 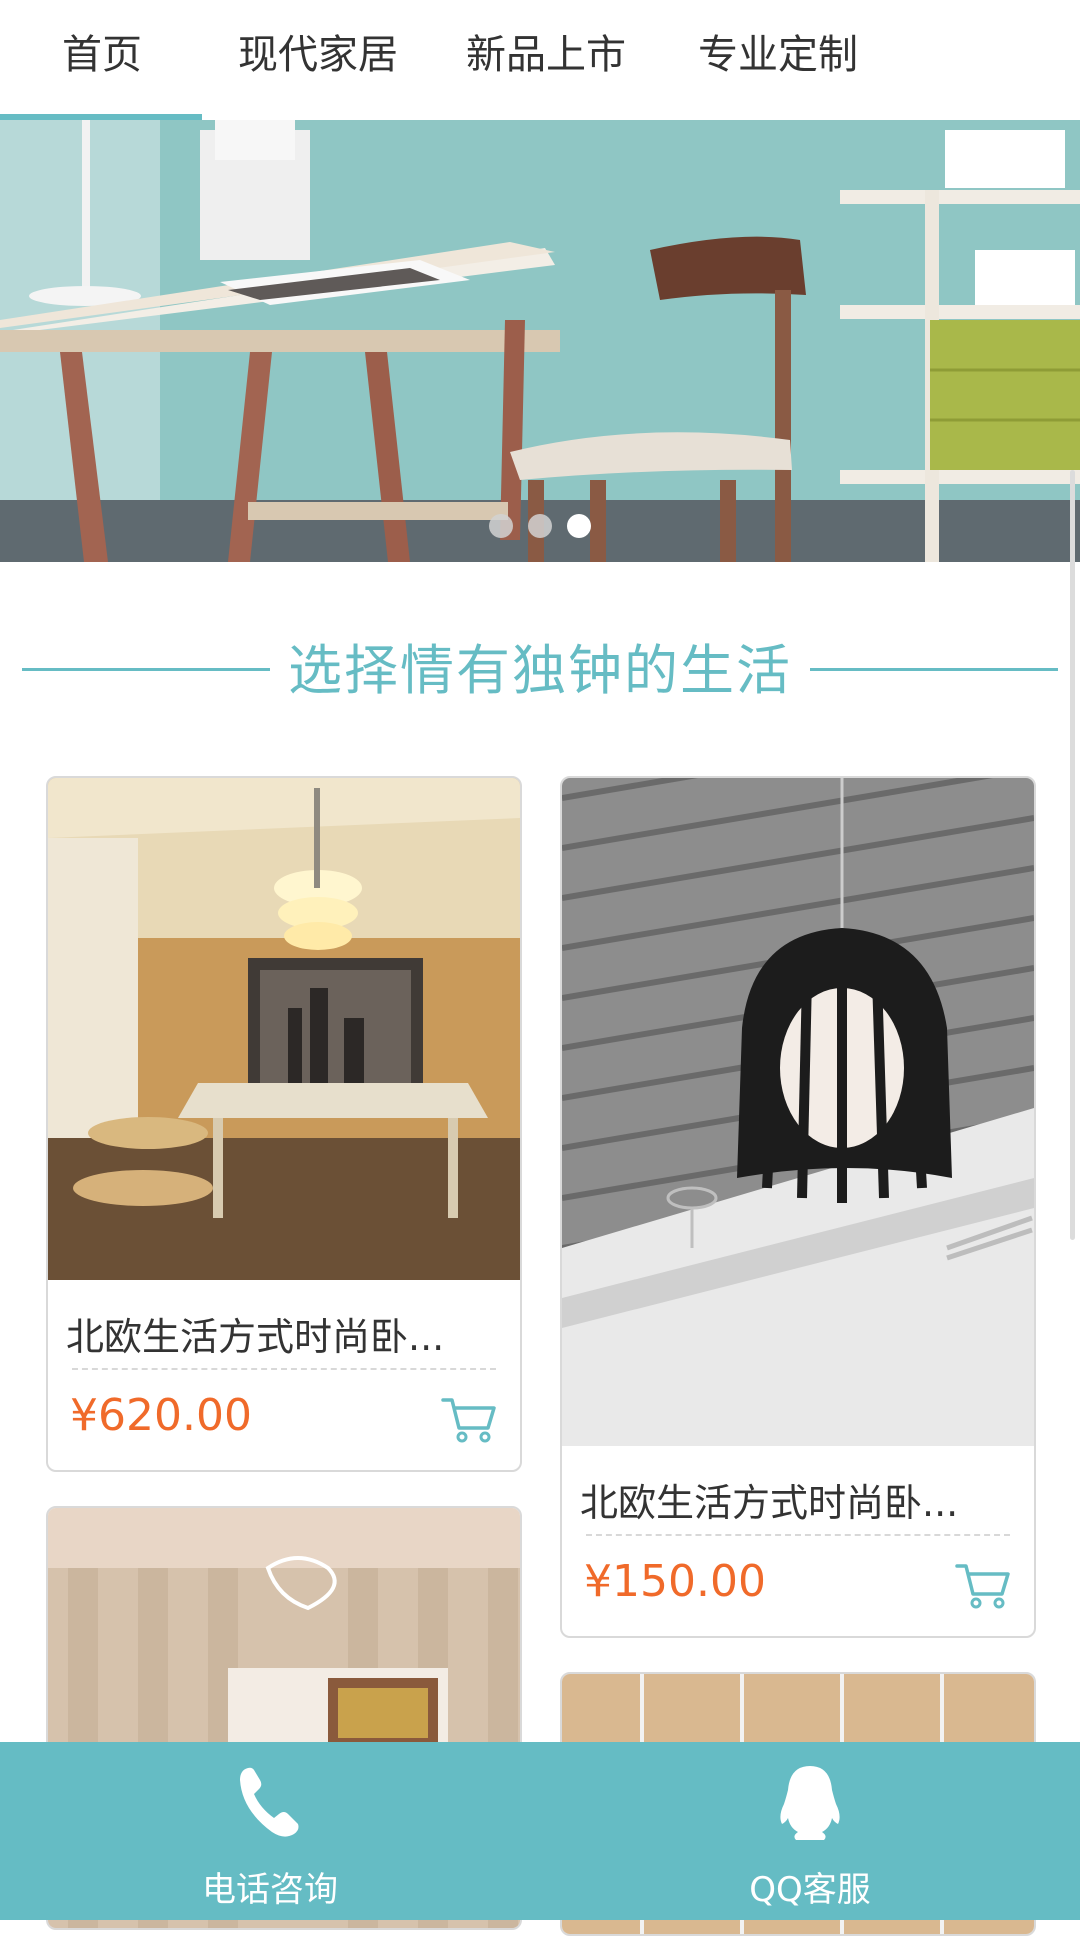 What do you see at coordinates (810, 1803) in the screenshot?
I see `qq-penguin-icon` at bounding box center [810, 1803].